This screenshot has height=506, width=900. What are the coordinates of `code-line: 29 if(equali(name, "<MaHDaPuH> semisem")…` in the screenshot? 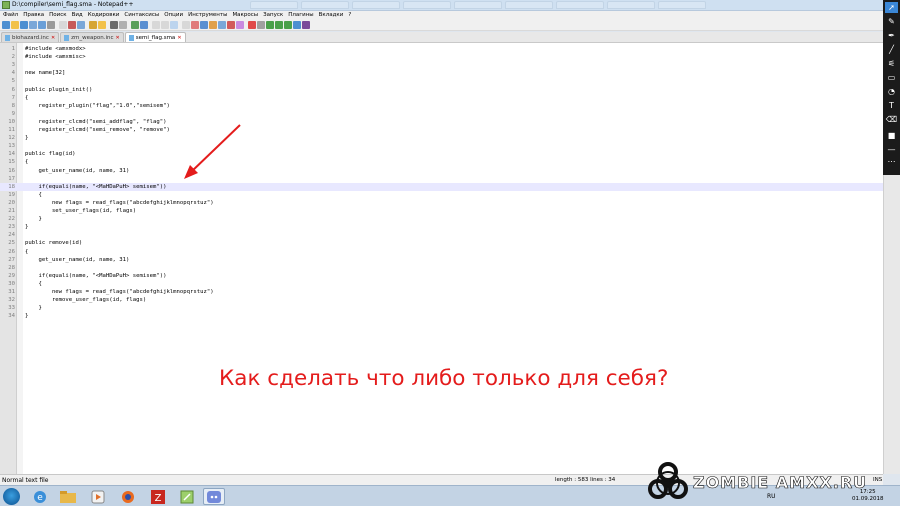 It's located at (441, 276).